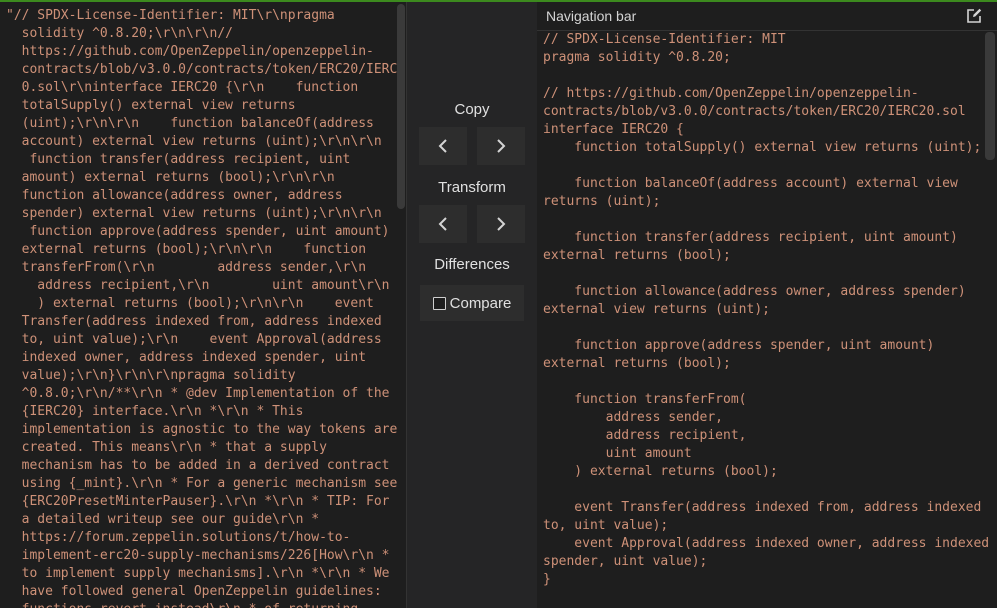 The width and height of the screenshot is (997, 608). I want to click on formatted-panel-header: Navigation bar, so click(767, 16).